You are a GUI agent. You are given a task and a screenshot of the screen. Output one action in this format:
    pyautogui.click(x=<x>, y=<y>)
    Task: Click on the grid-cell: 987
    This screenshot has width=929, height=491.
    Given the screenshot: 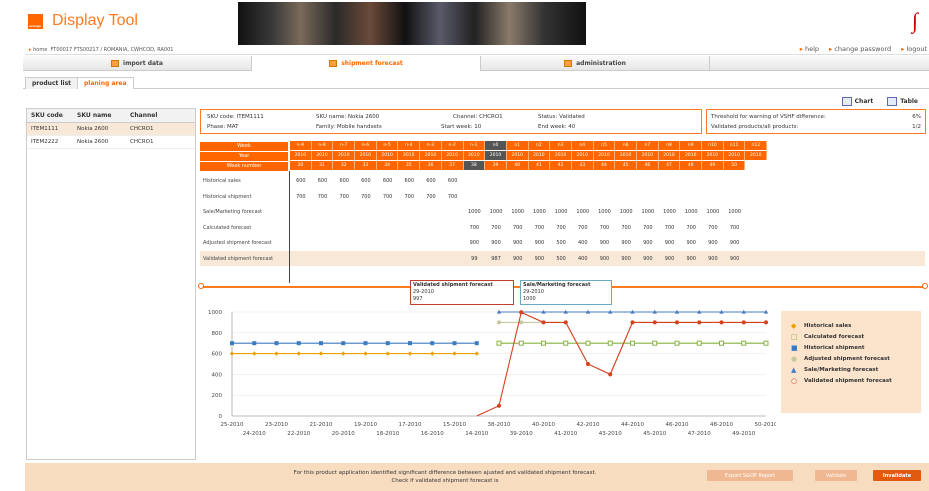 What is the action you would take?
    pyautogui.click(x=496, y=259)
    